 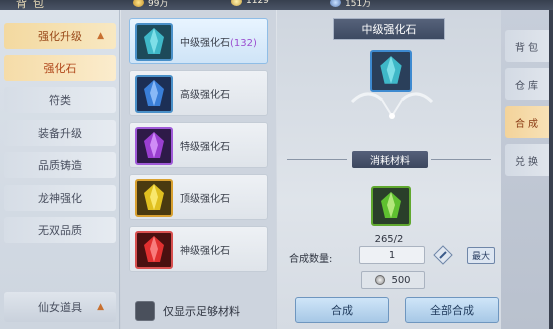 What do you see at coordinates (257, 3) in the screenshot?
I see `resource-ingot-value: 1129` at bounding box center [257, 3].